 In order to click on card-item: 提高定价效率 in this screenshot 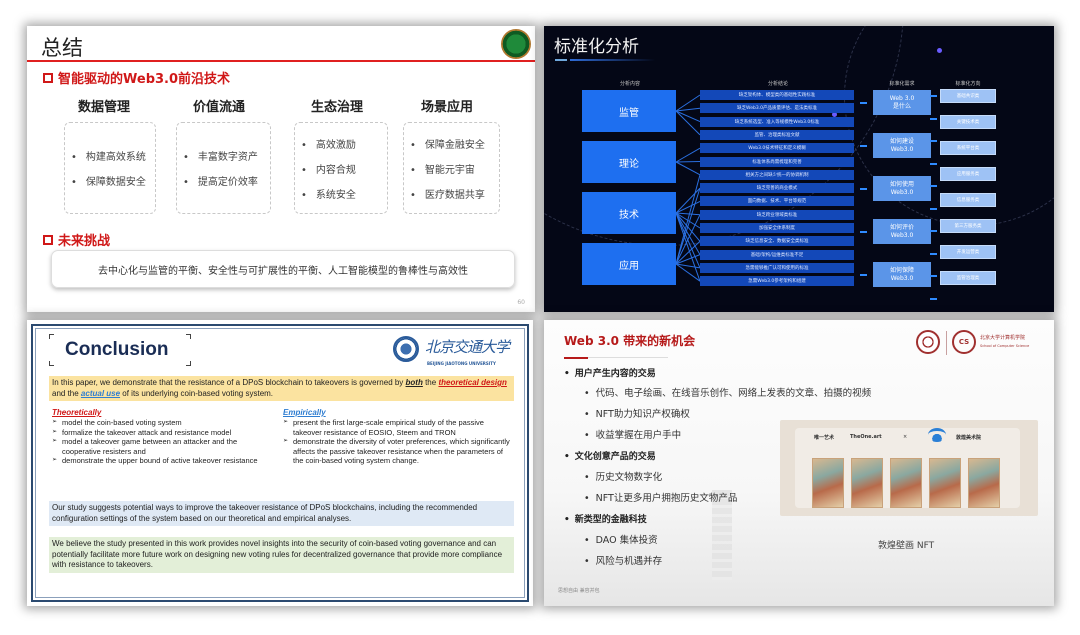, I will do `click(226, 180)`.